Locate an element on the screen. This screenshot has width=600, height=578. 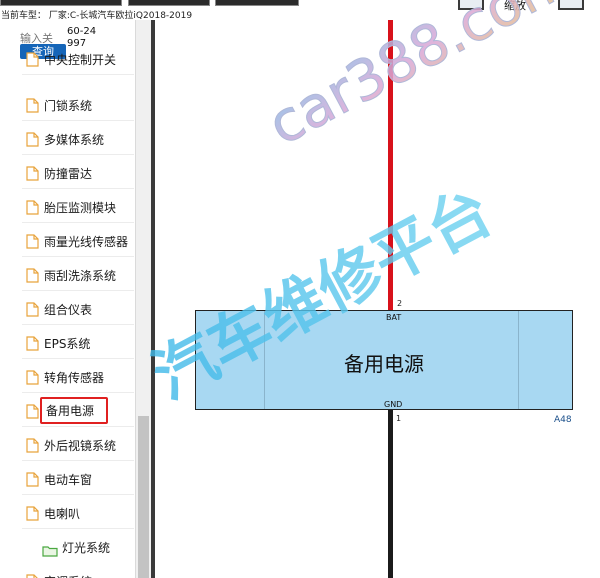
component-code: A48 is located at coordinates (563, 420).